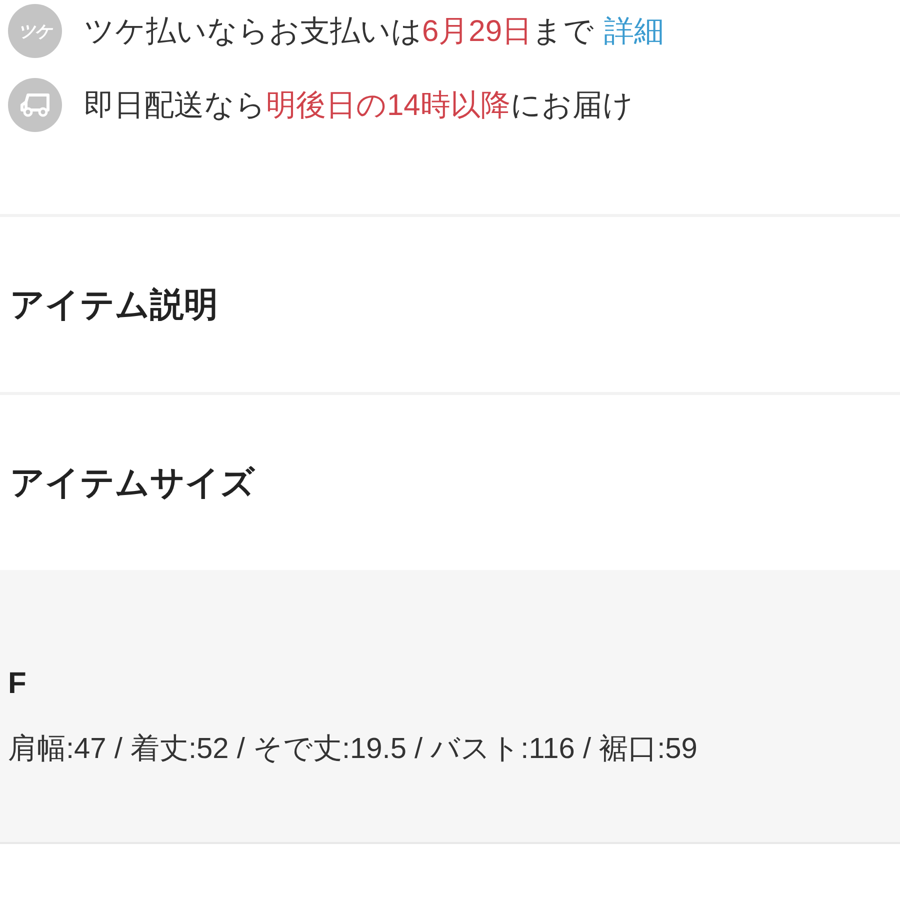 The width and height of the screenshot is (900, 900). I want to click on measurements-text: 肩幅:47 / 着丈:52 / そで丈:19.5 / バスト:116 / 裾口:59, so click(353, 749).